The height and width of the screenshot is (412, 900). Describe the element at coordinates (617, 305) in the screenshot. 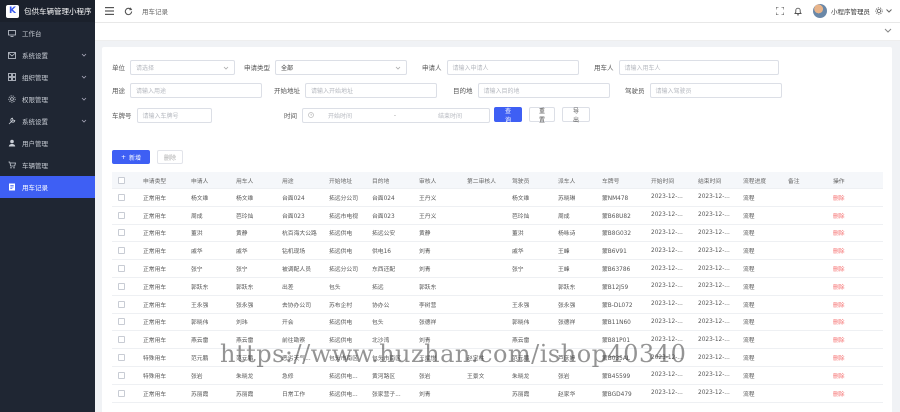

I see `table-cell: 蒙B-DL072` at that location.